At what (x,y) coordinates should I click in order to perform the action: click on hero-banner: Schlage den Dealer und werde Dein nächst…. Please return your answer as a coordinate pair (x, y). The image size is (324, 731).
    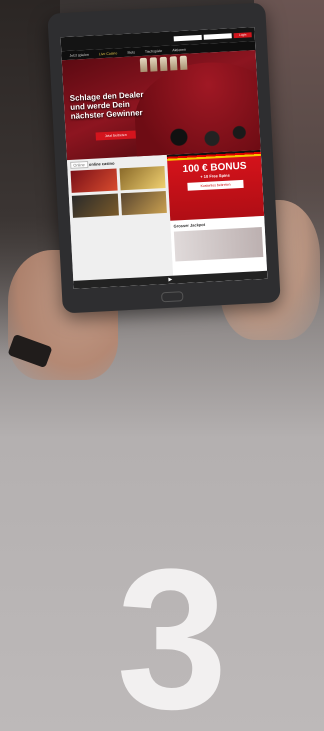
    Looking at the image, I should click on (161, 105).